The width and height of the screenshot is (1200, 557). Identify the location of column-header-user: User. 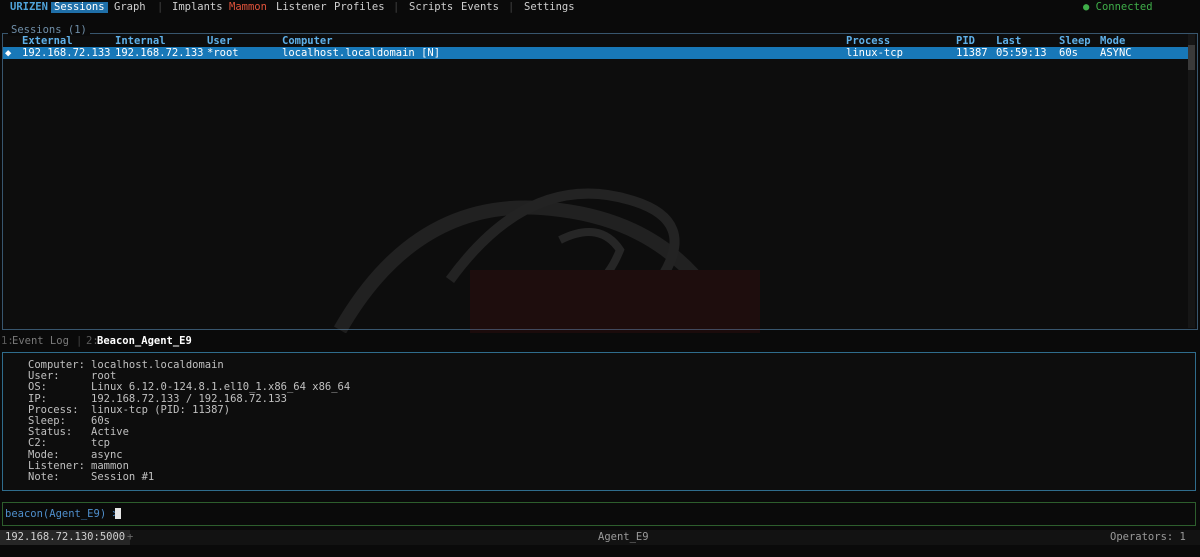
(219, 41).